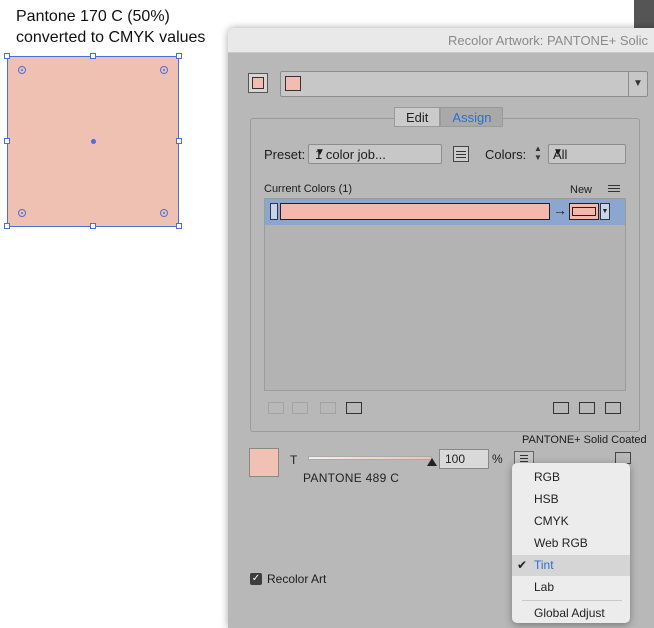 The width and height of the screenshot is (654, 628). Describe the element at coordinates (432, 462) in the screenshot. I see `tint-slider-thumb` at that location.